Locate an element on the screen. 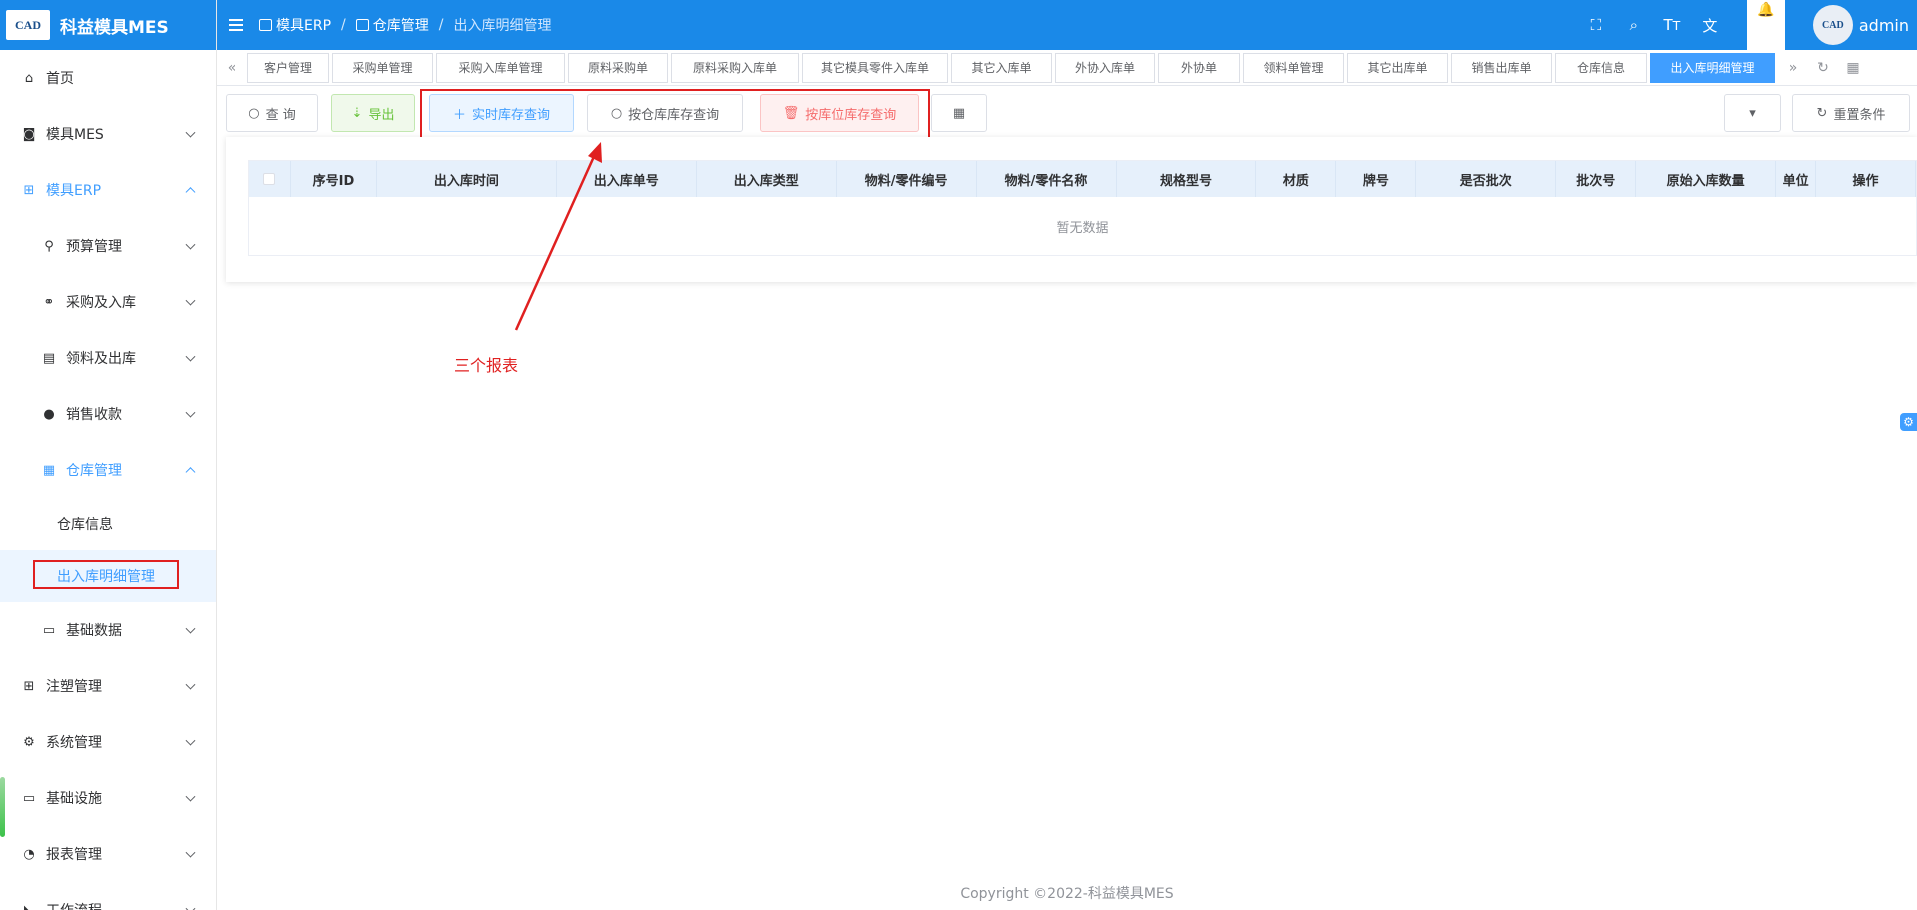  sidebar-item-label: 首页 is located at coordinates (60, 79).